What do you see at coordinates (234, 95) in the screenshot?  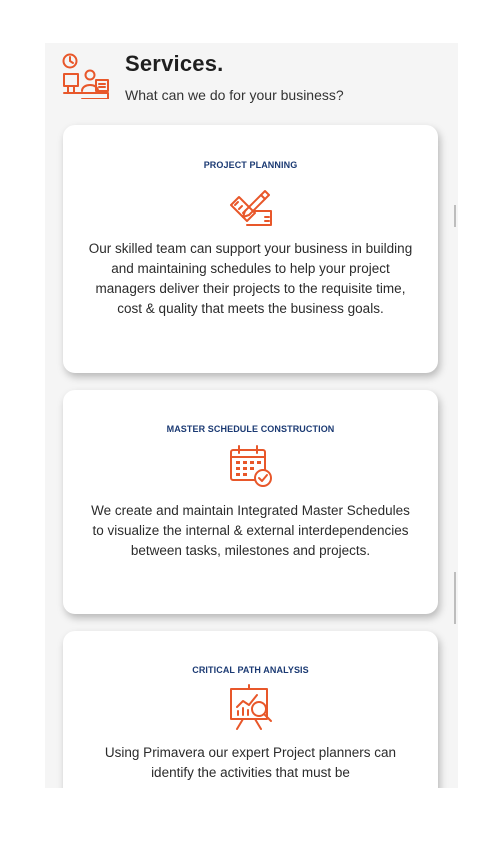 I see `page-subtitle: What can we do for your business?` at bounding box center [234, 95].